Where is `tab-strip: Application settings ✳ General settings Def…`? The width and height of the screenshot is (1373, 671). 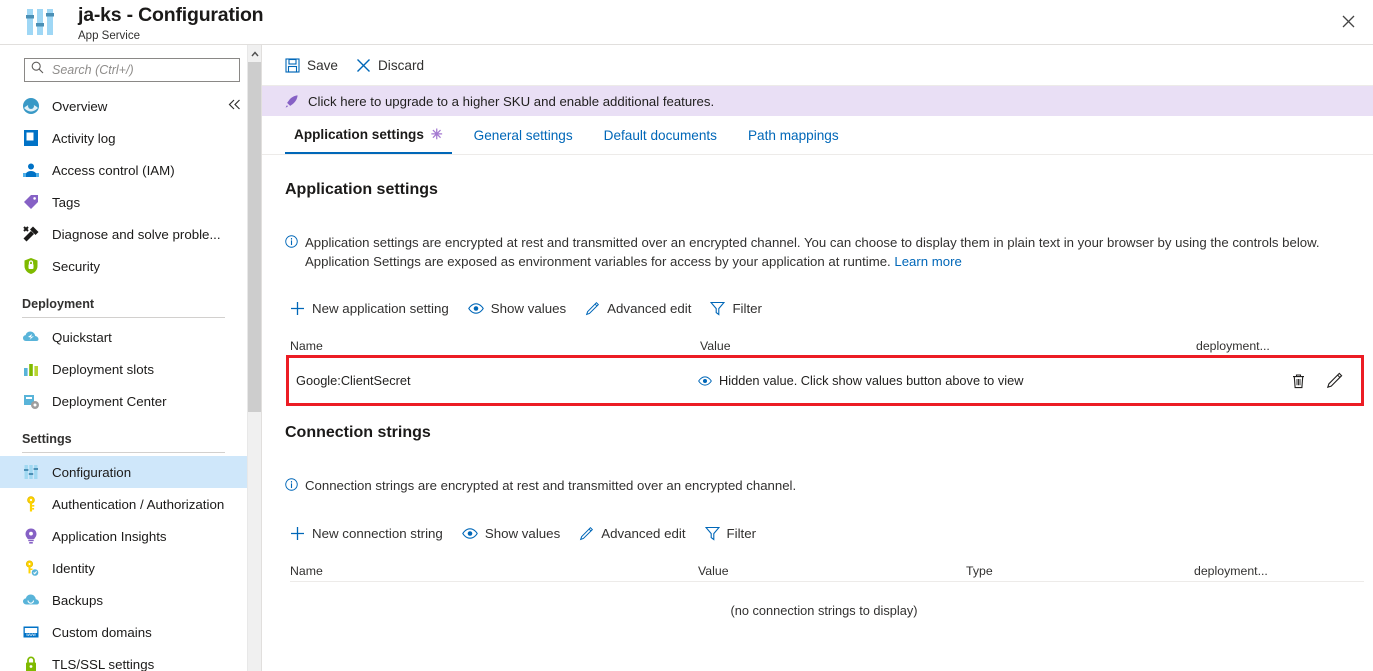 tab-strip: Application settings ✳ General settings Def… is located at coordinates (817, 135).